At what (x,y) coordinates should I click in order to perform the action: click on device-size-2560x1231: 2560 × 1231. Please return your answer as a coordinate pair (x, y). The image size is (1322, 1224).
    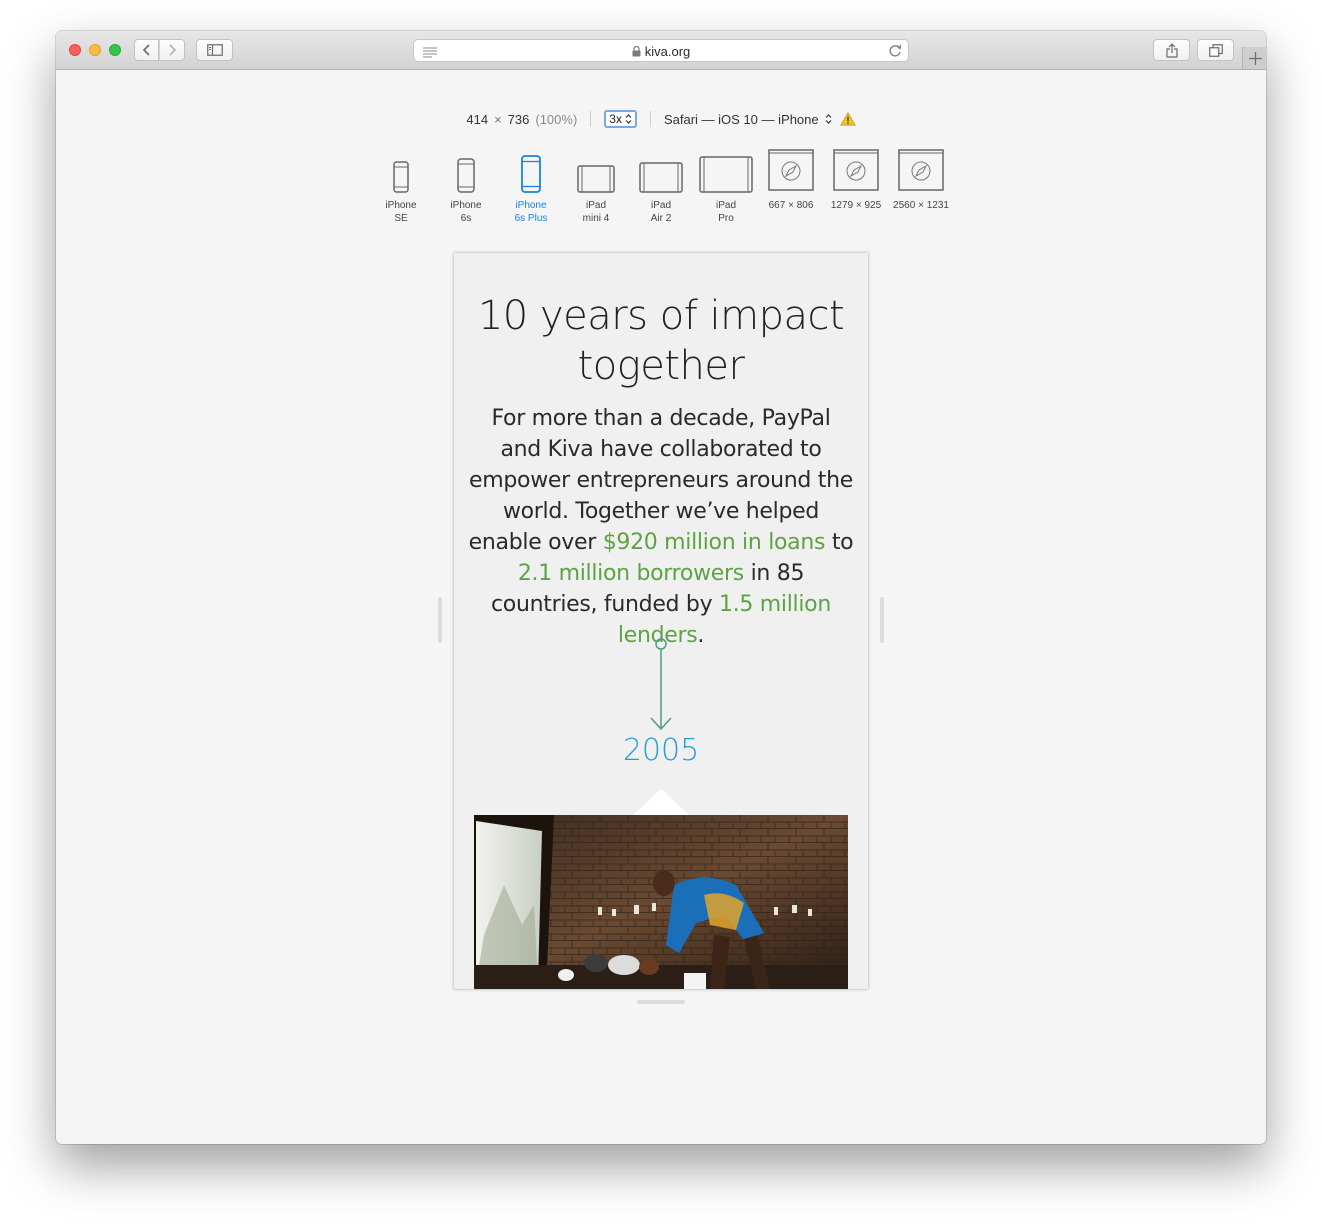
    Looking at the image, I should click on (921, 180).